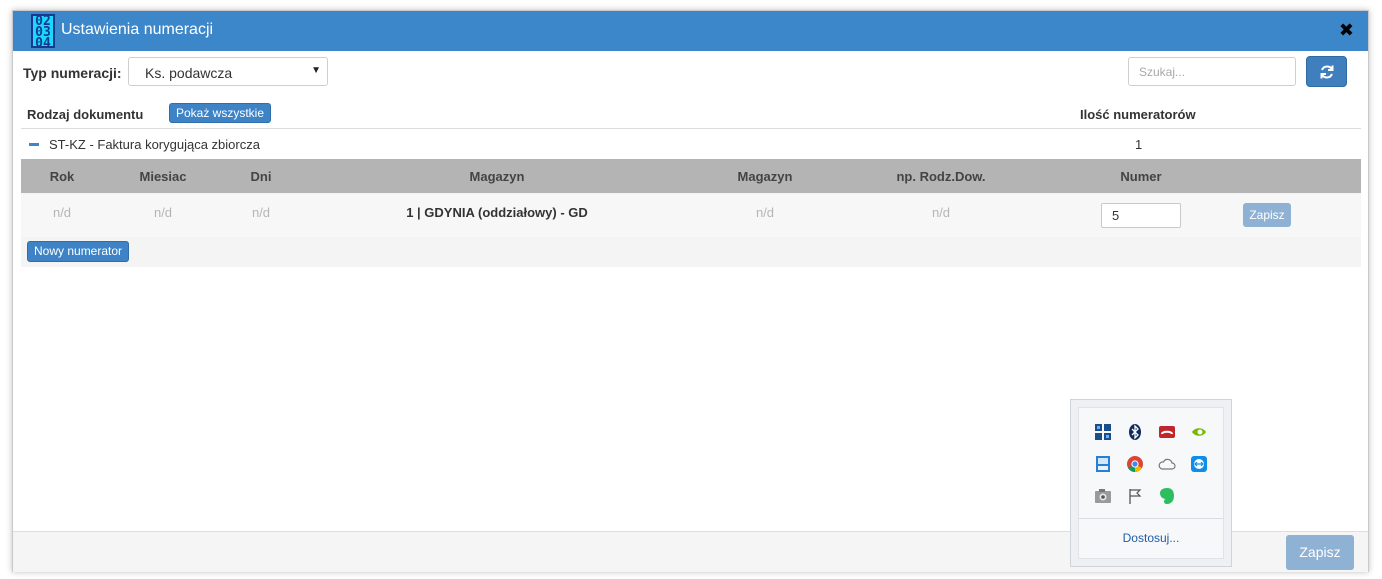  Describe the element at coordinates (690, 31) in the screenshot. I see `dialog-titlebar: 02 03 04 Ustawienia numeracji ✖` at that location.